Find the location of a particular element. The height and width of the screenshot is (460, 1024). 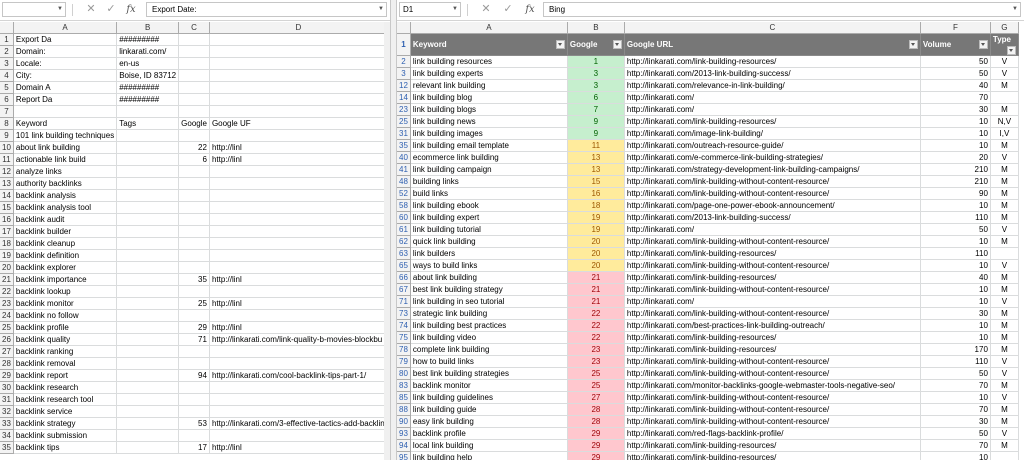

cell: link building tutorial is located at coordinates (489, 229).